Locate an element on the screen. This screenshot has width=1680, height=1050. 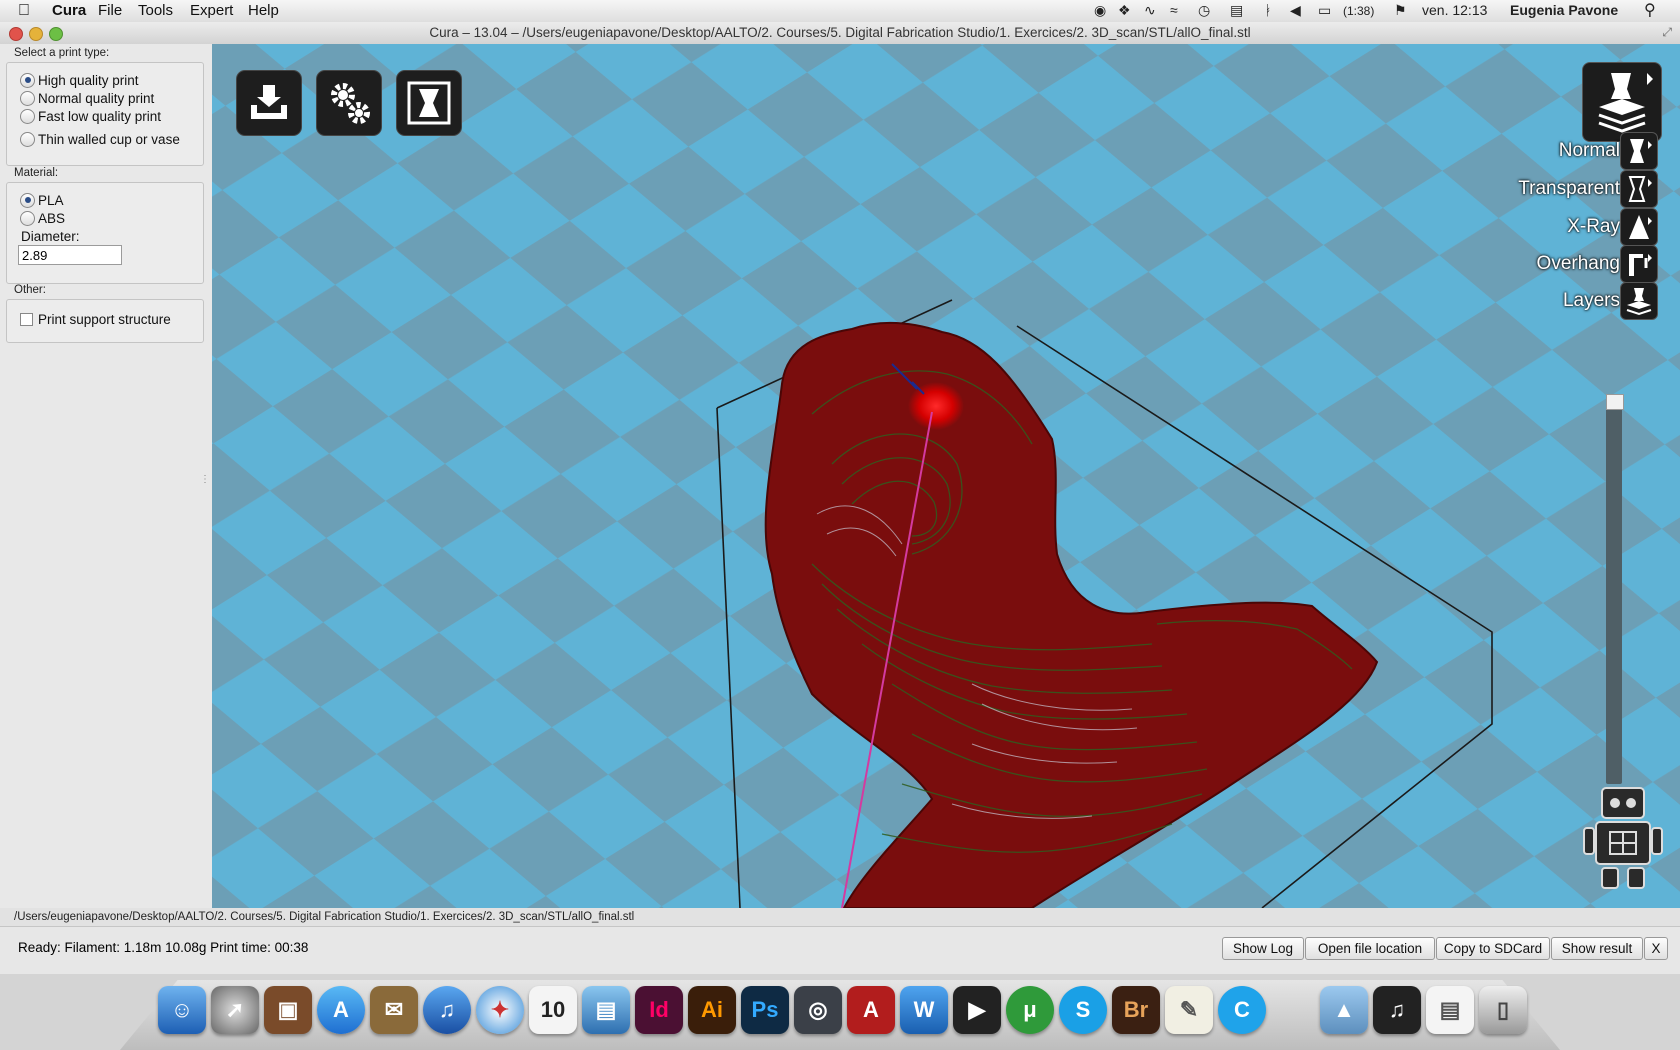
show-result-button: Show result is located at coordinates (1597, 948).